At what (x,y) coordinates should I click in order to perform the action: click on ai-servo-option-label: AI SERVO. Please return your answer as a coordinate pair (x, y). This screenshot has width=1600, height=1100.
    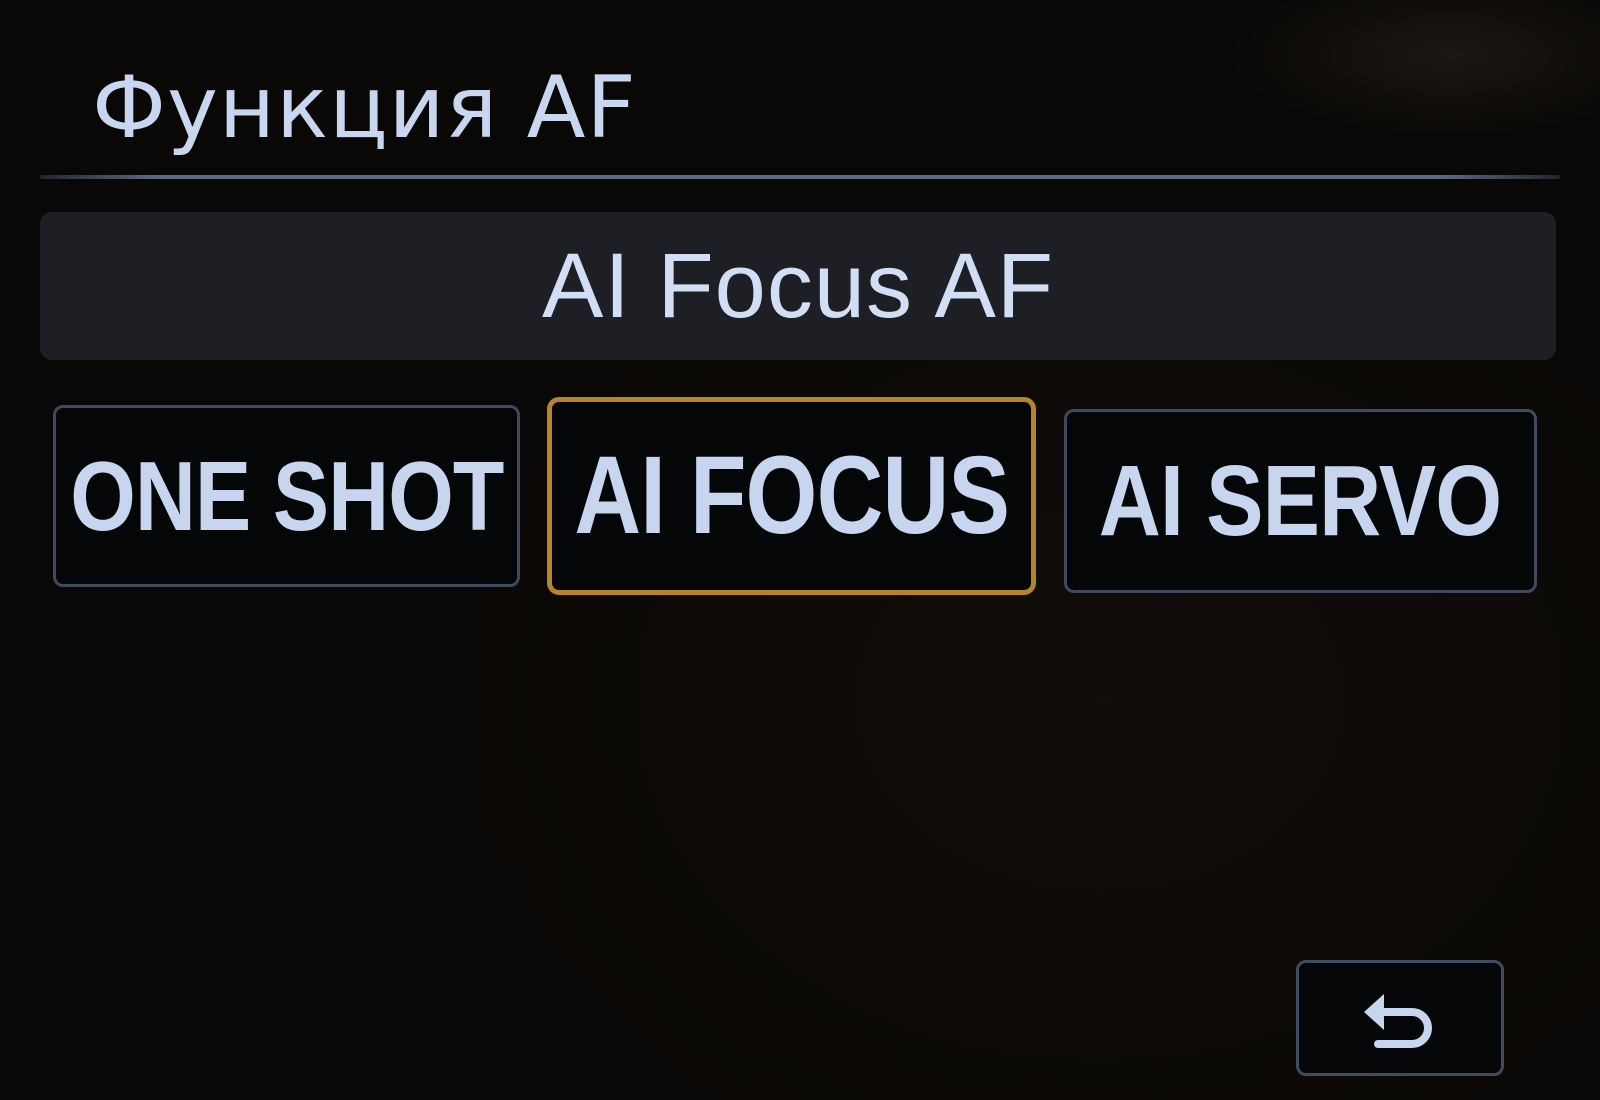
    Looking at the image, I should click on (1300, 501).